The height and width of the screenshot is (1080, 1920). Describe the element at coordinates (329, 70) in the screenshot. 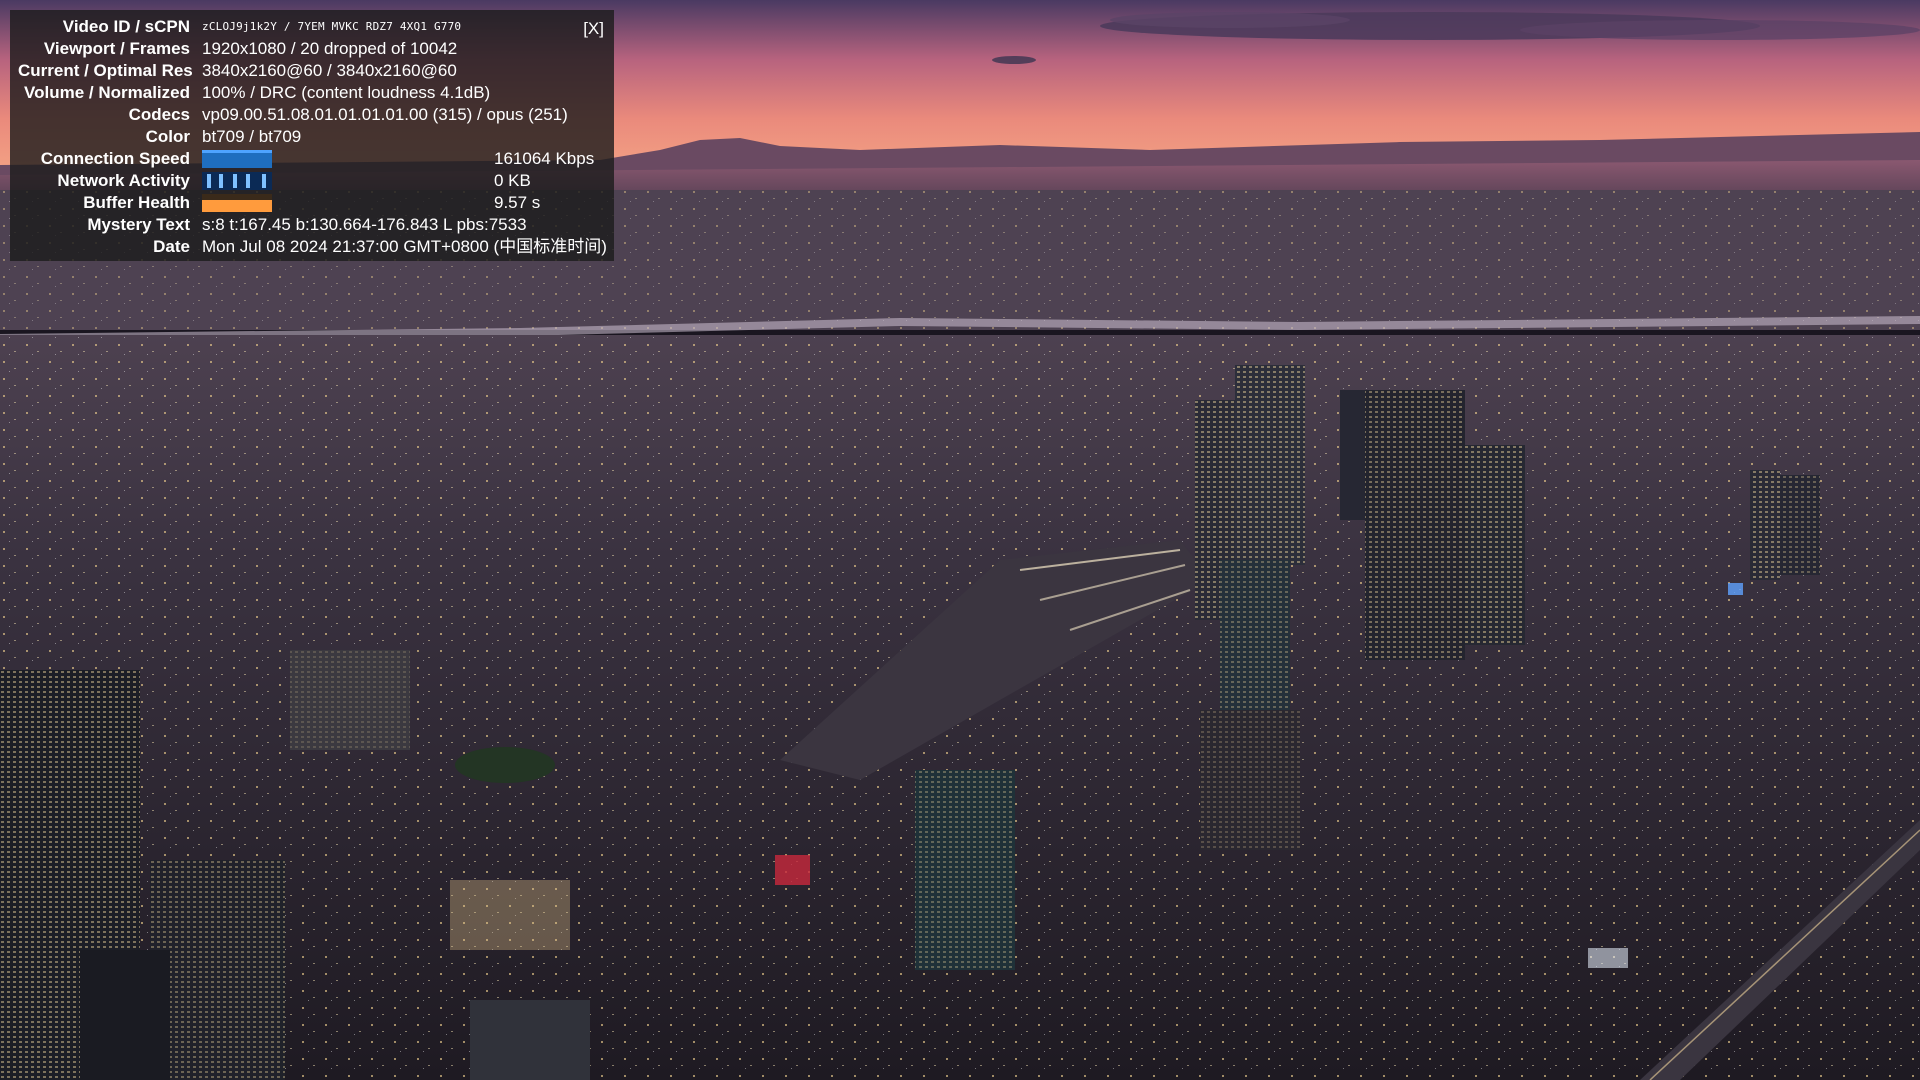

I see `stats-value: 3840x2160@60 / 3840x2160@60` at that location.